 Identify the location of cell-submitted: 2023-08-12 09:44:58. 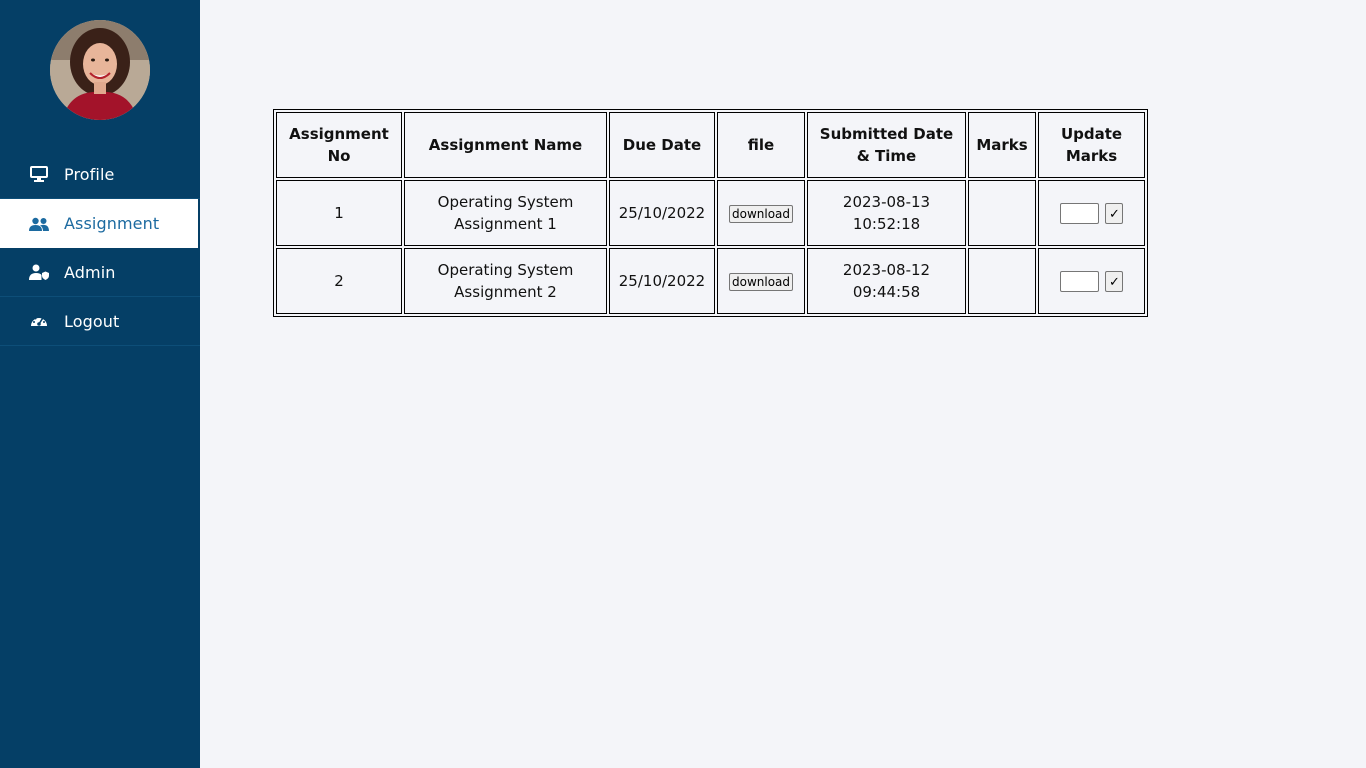
(886, 281).